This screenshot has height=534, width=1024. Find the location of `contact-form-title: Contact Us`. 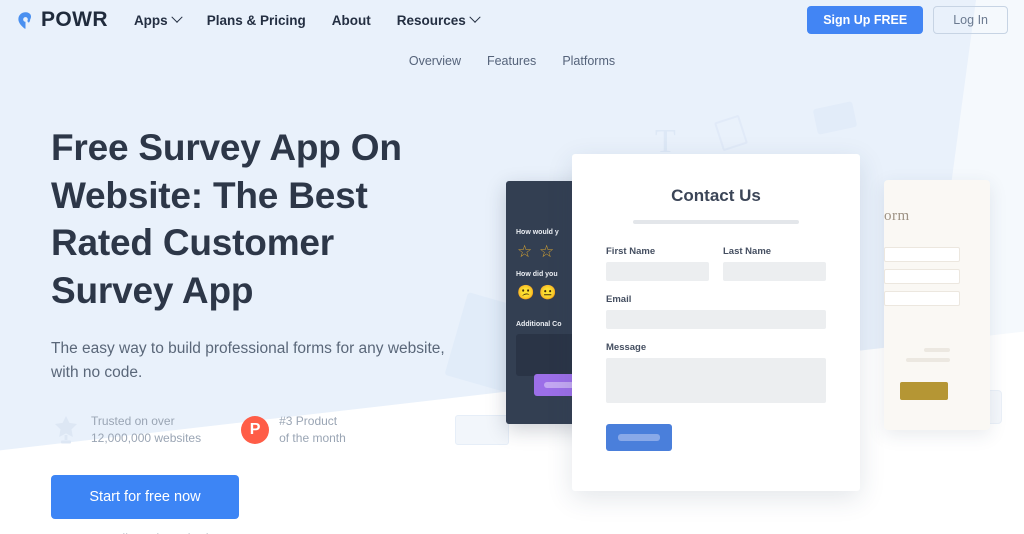

contact-form-title: Contact Us is located at coordinates (716, 195).